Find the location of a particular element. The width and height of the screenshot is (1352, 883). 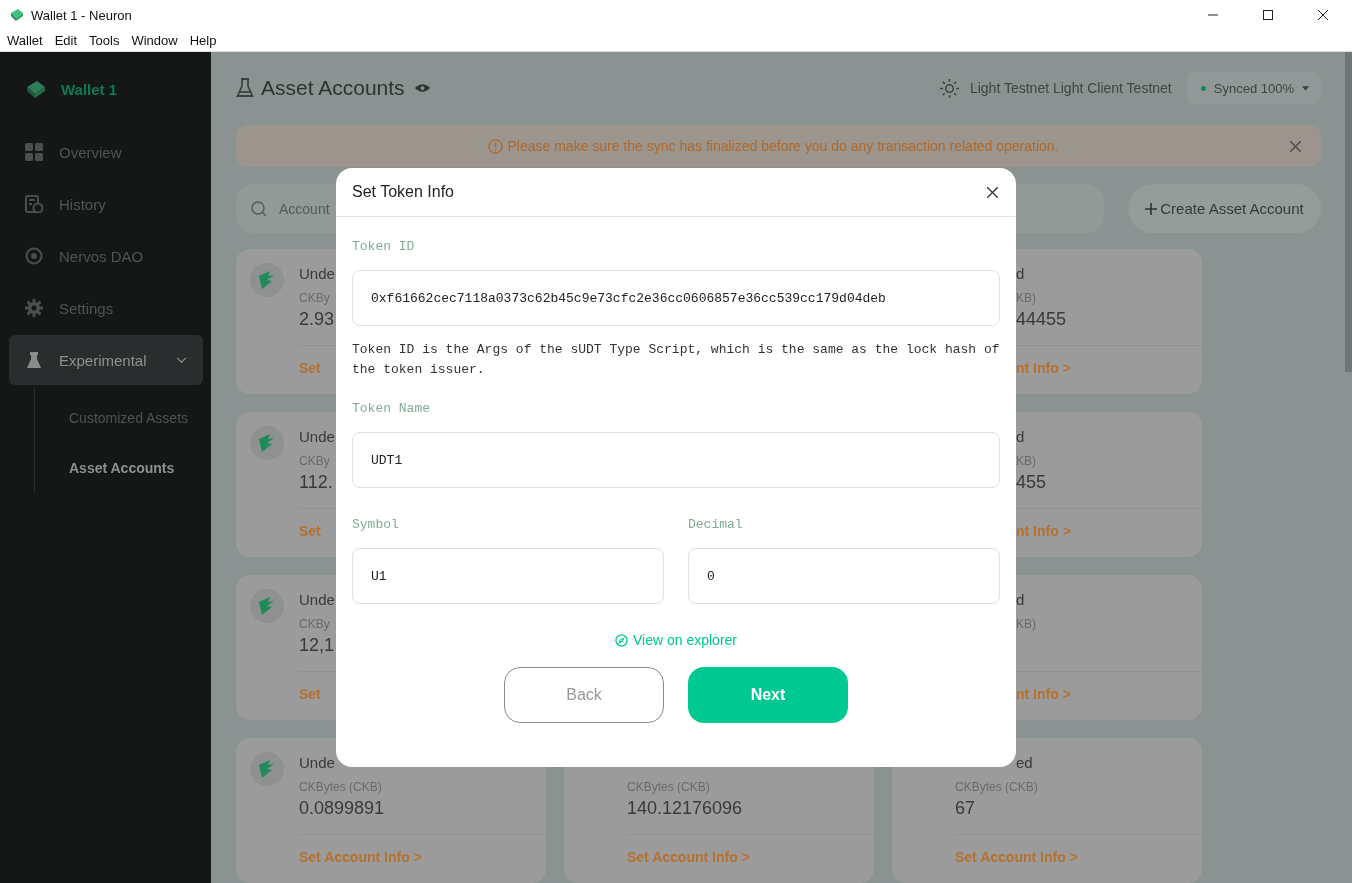

field-label: Decimal is located at coordinates (716, 525).